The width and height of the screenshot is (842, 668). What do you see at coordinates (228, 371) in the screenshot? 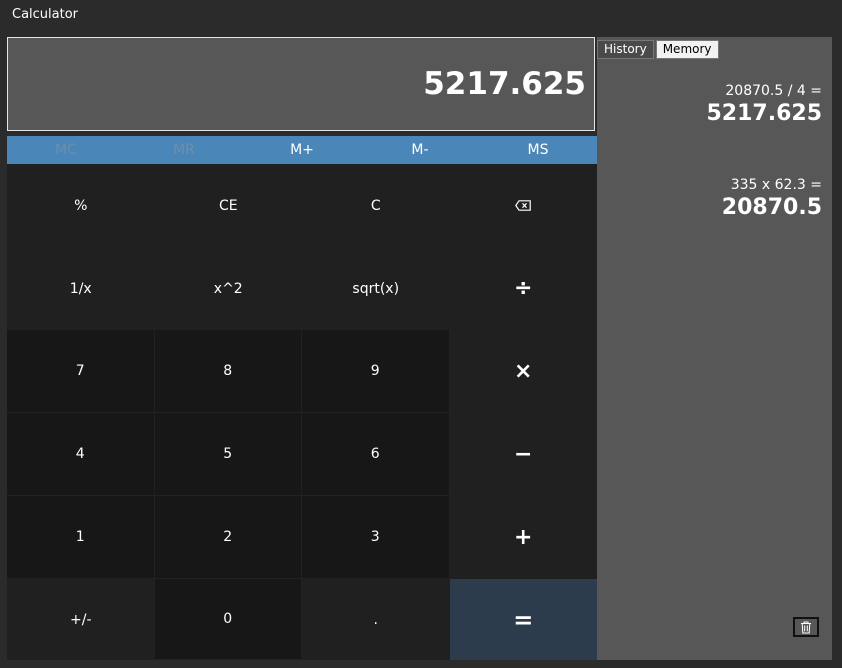
I see `digit-8-button: 8` at bounding box center [228, 371].